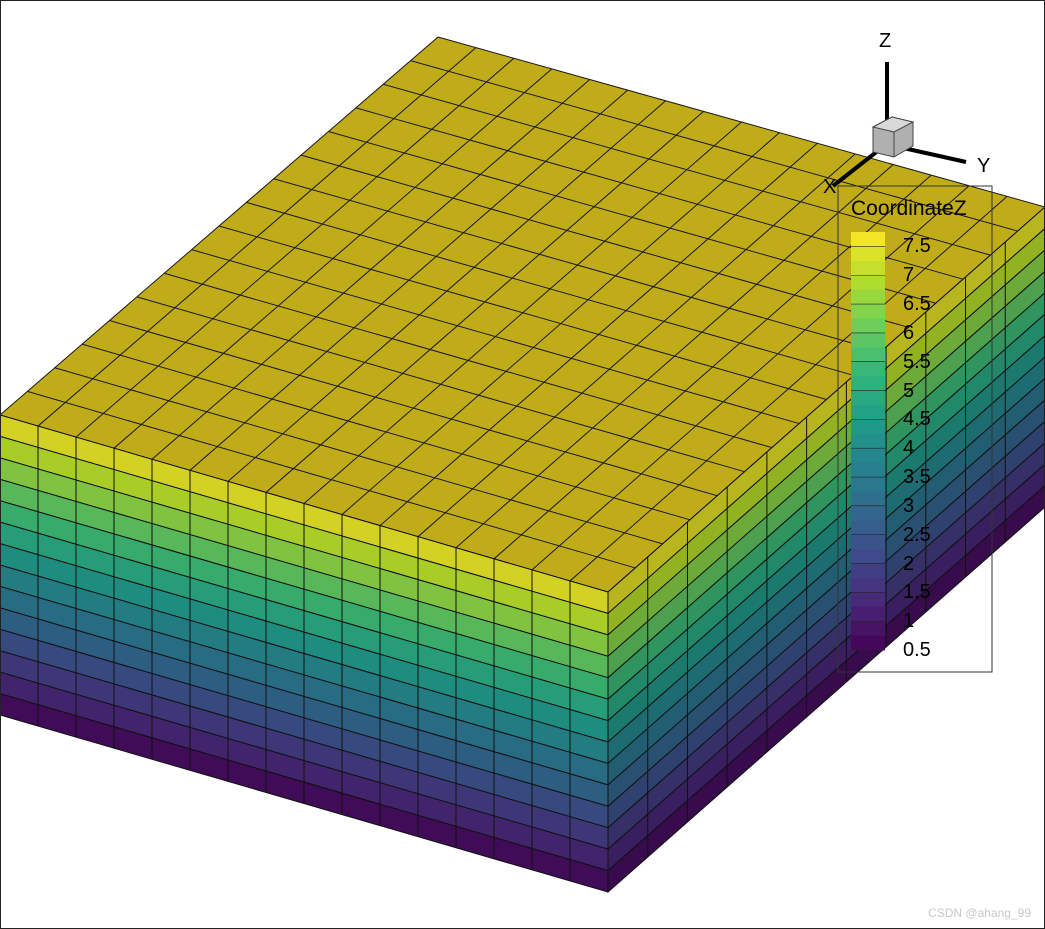 Image resolution: width=1045 pixels, height=929 pixels. I want to click on colorbar-tick-label: 7, so click(909, 275).